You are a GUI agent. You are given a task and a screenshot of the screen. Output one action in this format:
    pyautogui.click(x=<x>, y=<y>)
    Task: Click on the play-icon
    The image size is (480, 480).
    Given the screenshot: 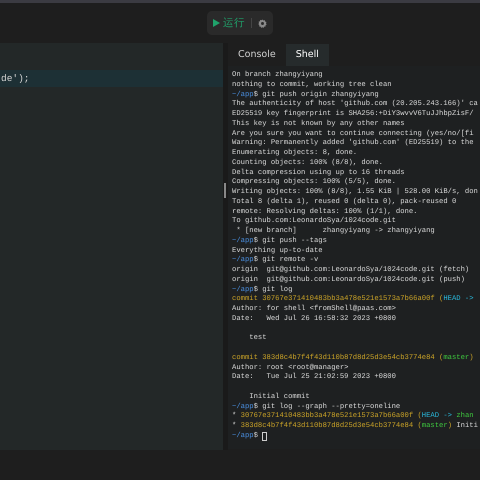 What is the action you would take?
    pyautogui.click(x=216, y=23)
    